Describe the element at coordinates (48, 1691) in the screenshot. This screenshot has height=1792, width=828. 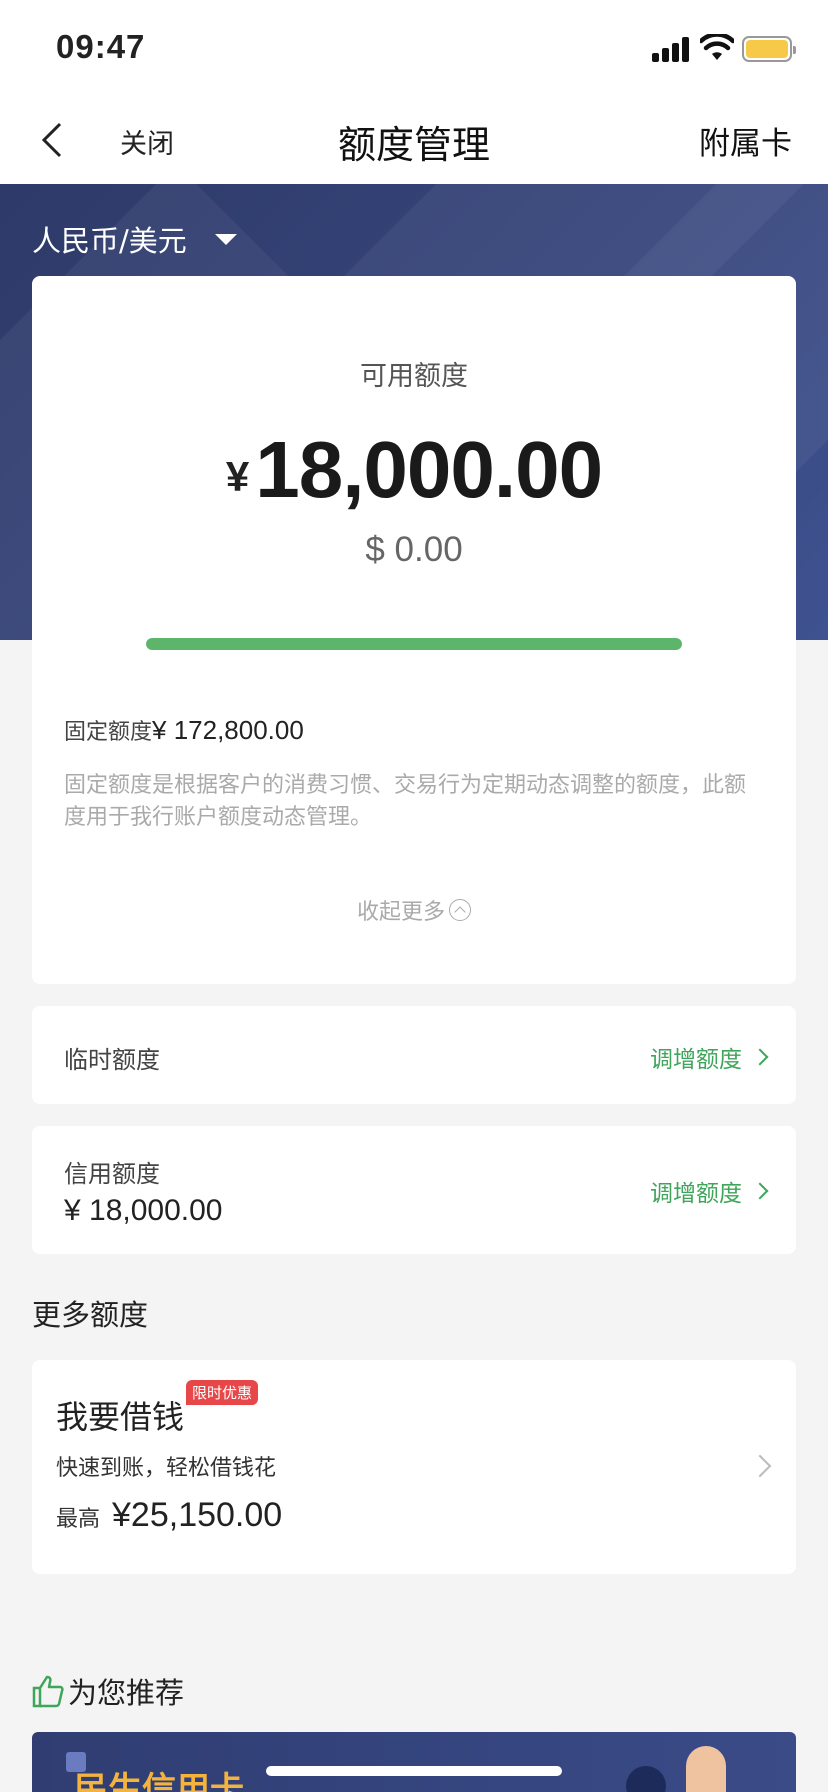
I see `thumbs-up-icon` at that location.